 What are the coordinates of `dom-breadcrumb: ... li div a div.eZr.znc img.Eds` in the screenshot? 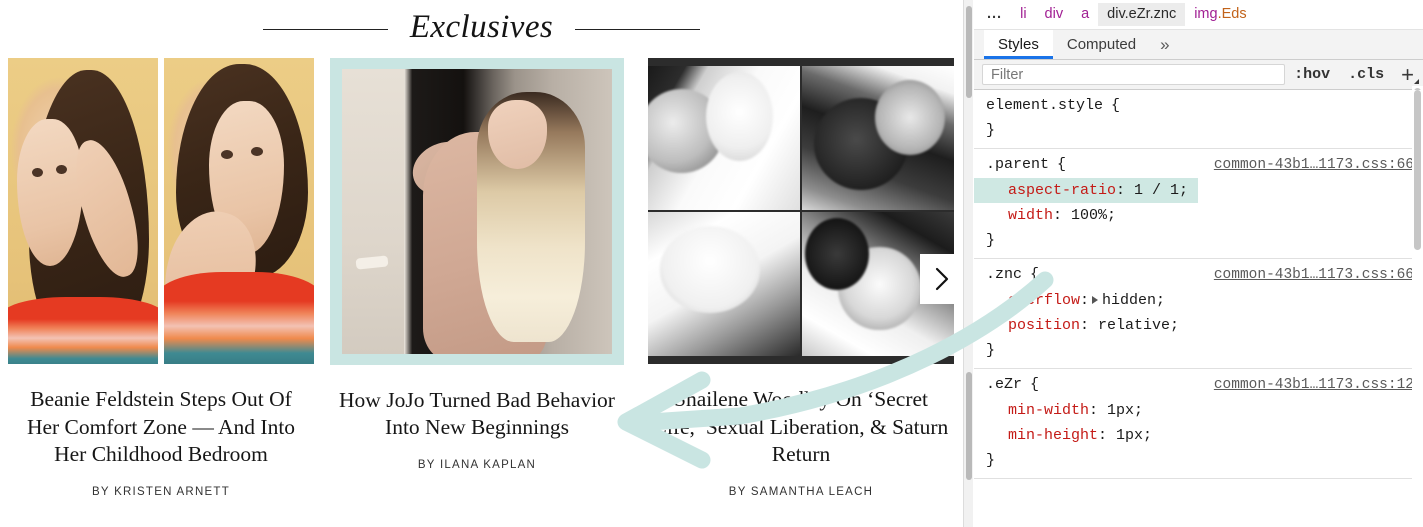 It's located at (1198, 15).